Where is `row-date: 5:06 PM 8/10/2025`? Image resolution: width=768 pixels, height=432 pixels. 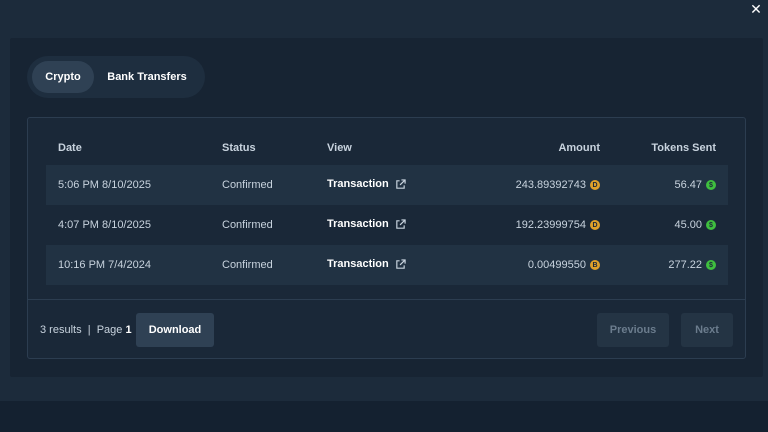 row-date: 5:06 PM 8/10/2025 is located at coordinates (104, 185).